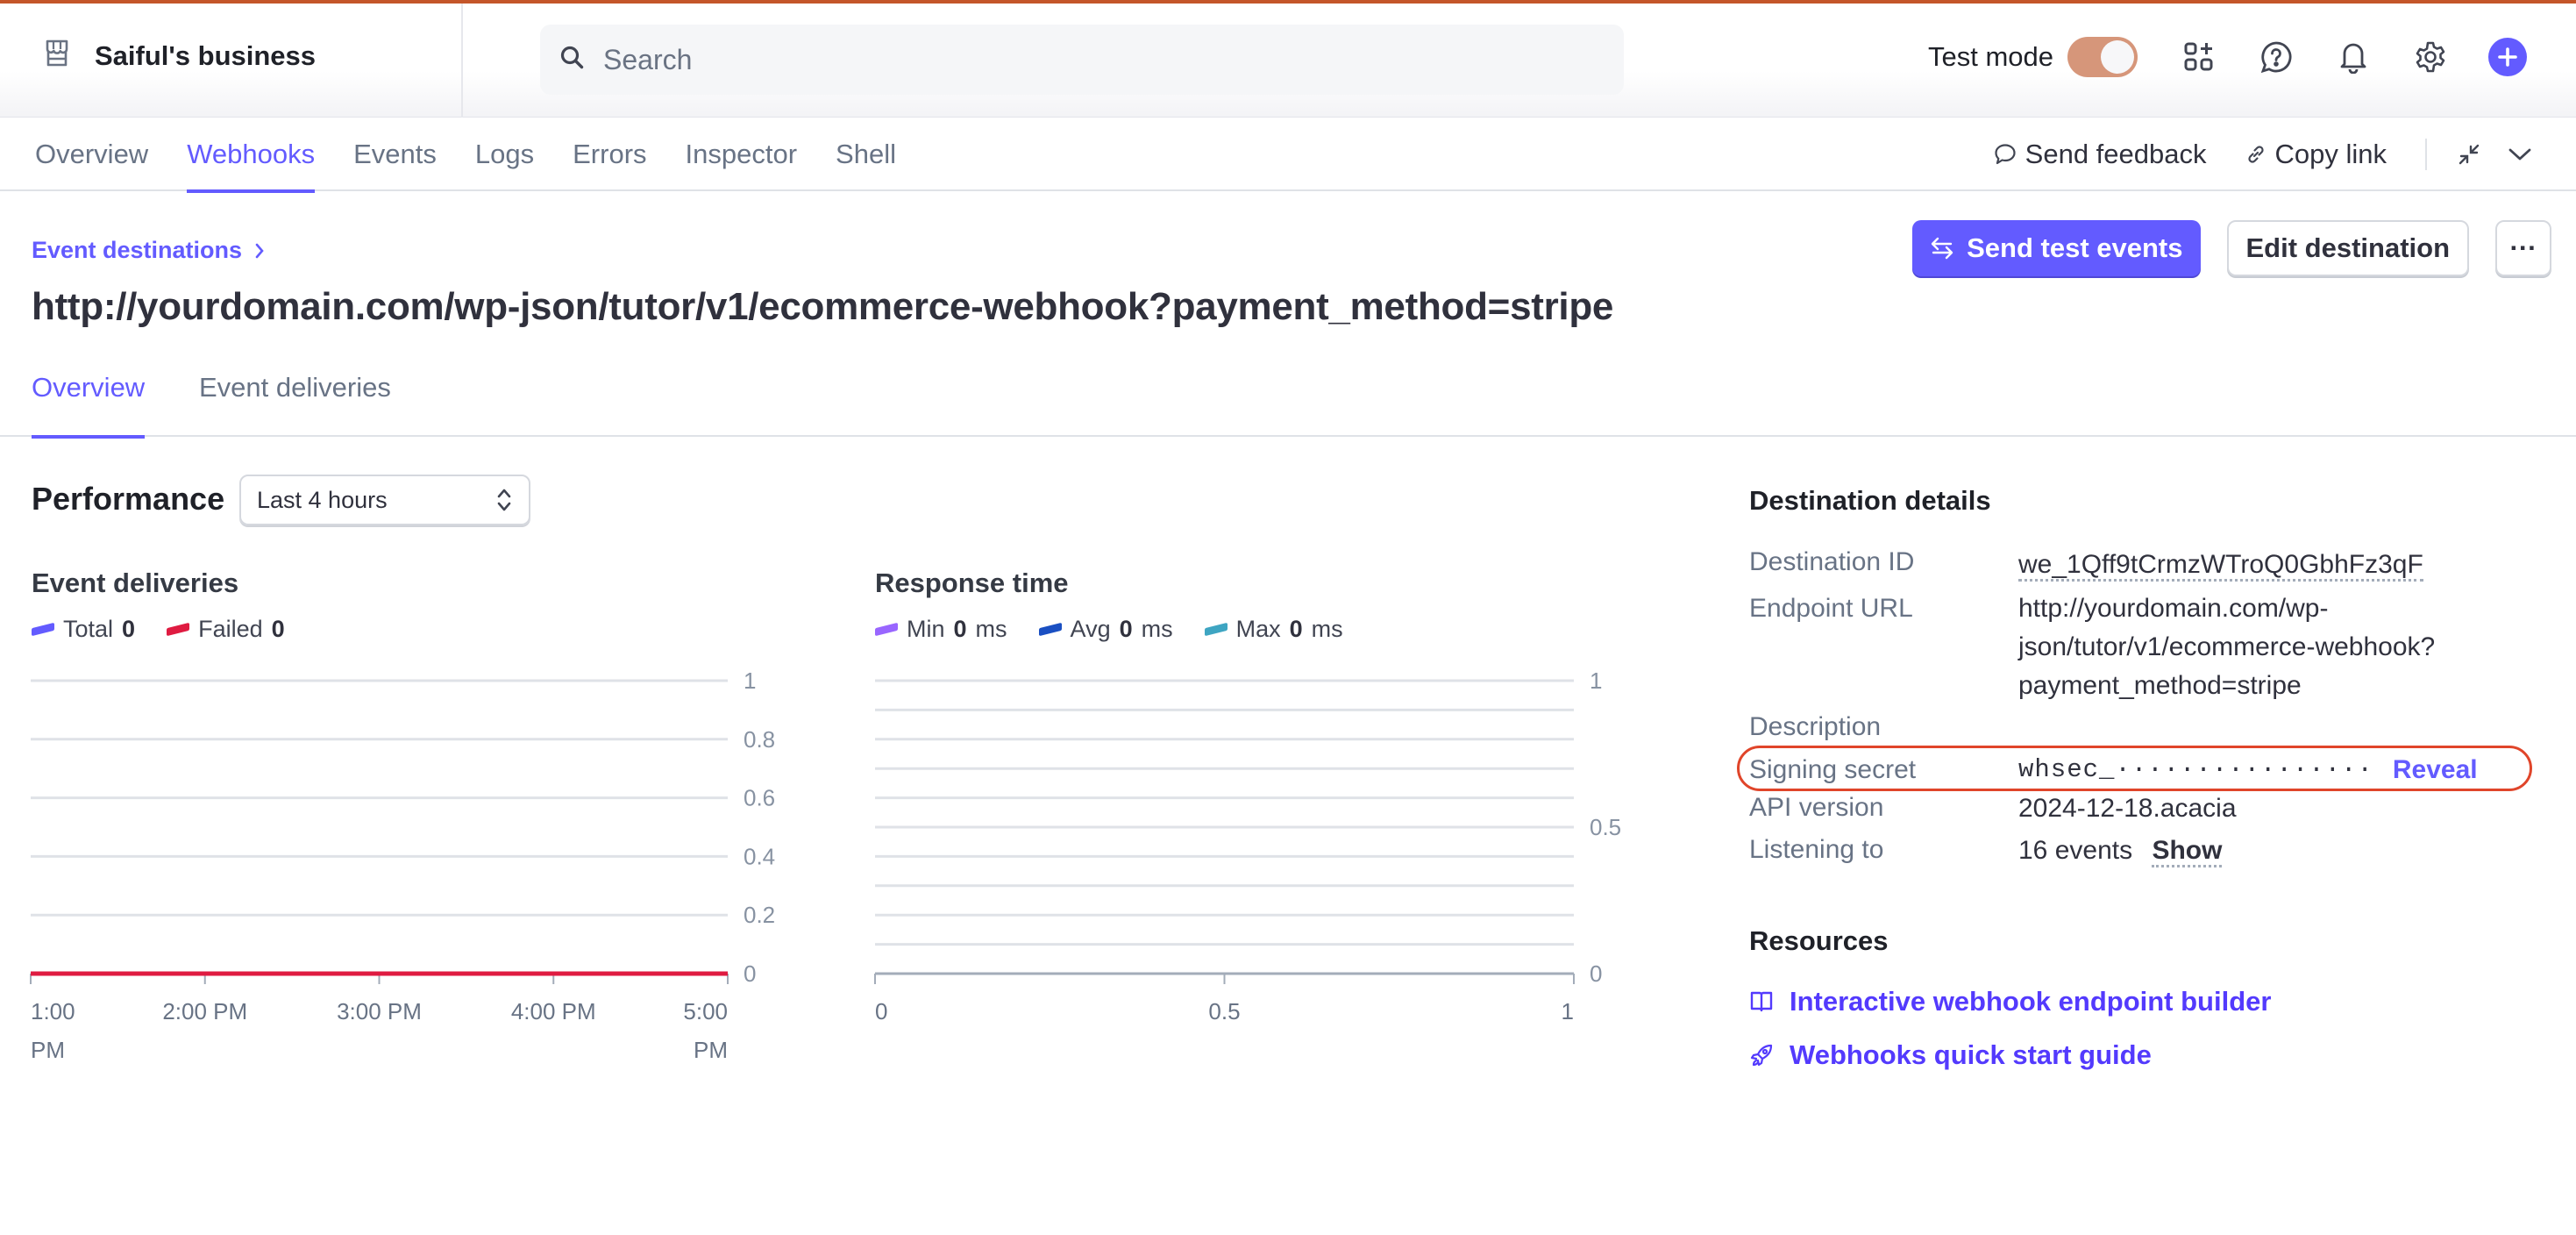 This screenshot has width=2576, height=1235. Describe the element at coordinates (1596, 680) in the screenshot. I see `y-tick-label: 1` at that location.